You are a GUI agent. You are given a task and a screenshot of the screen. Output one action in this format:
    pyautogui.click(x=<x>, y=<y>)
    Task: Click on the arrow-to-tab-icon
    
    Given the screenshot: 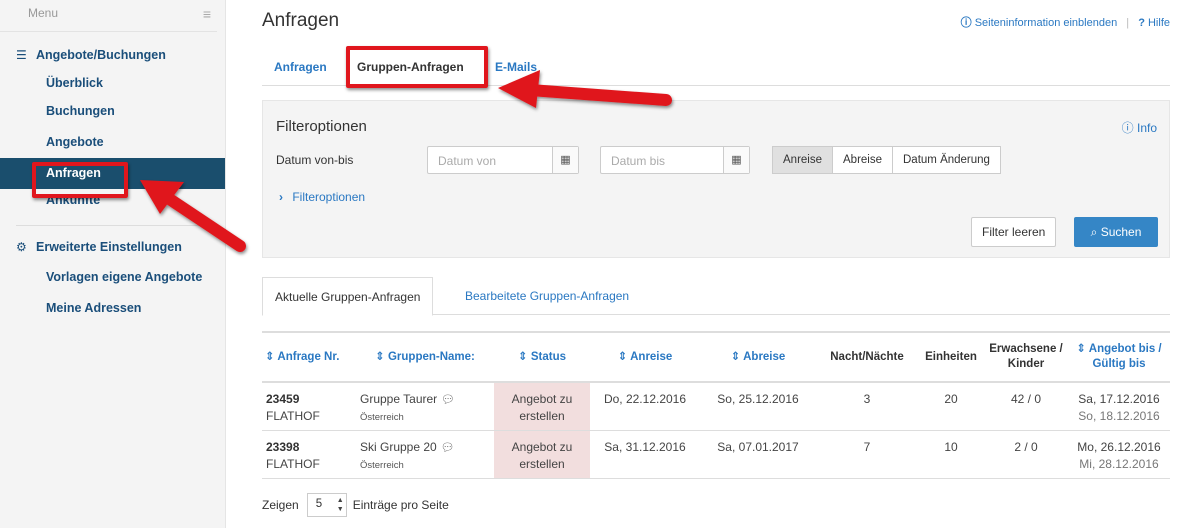 What is the action you would take?
    pyautogui.click(x=585, y=89)
    